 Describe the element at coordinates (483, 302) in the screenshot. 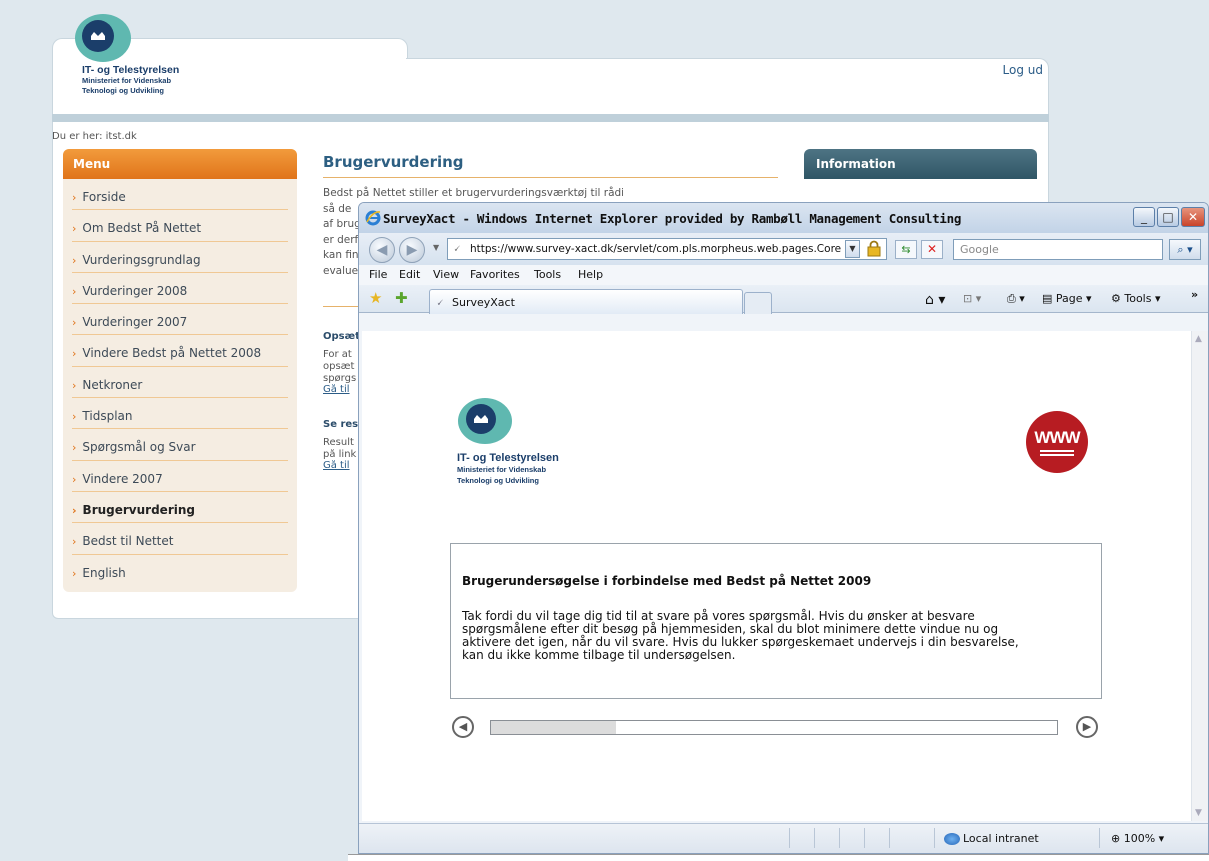

I see `tab-title: SurveyXact` at that location.